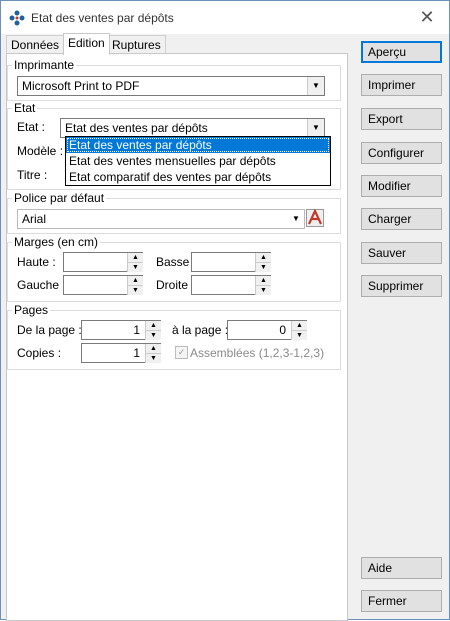 The height and width of the screenshot is (621, 450). Describe the element at coordinates (231, 285) in the screenshot. I see `margin-right-spinner: ▲ ▼` at that location.